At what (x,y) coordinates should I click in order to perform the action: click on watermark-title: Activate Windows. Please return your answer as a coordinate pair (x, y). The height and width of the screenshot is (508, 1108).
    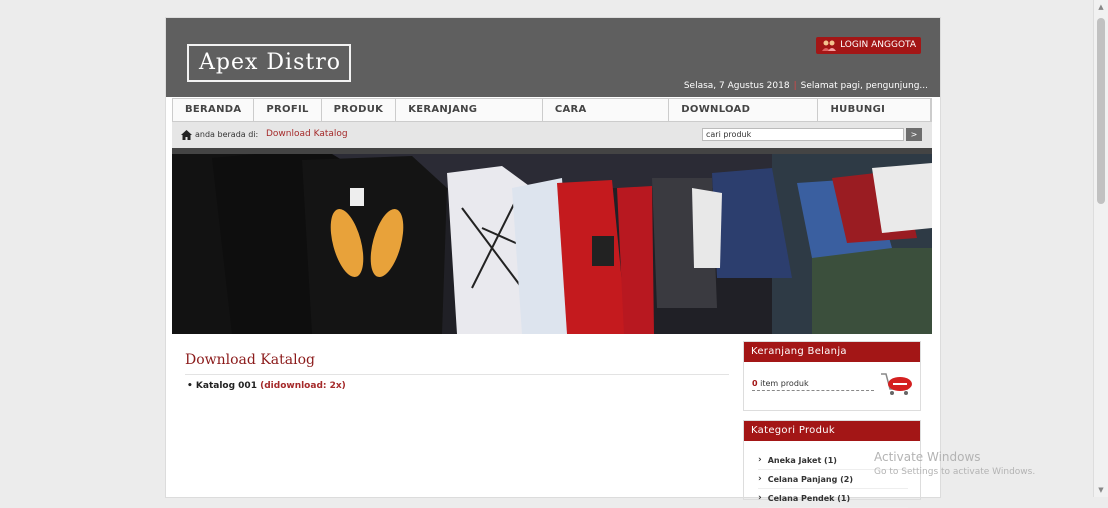
    Looking at the image, I should click on (927, 457).